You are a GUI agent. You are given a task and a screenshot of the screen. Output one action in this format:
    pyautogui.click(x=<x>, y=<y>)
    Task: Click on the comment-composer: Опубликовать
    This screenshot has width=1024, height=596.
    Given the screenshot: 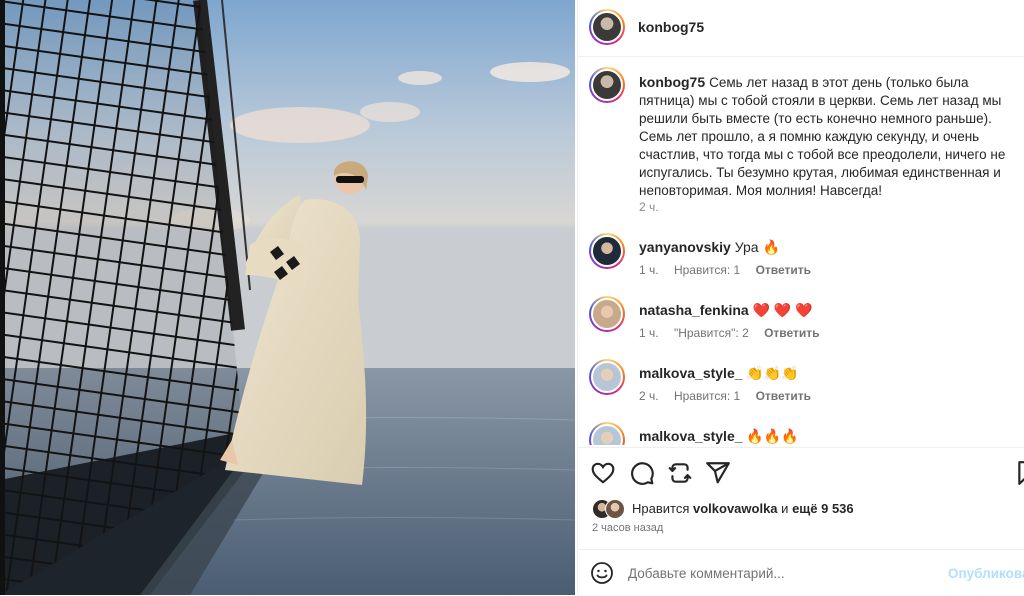 What is the action you would take?
    pyautogui.click(x=801, y=572)
    